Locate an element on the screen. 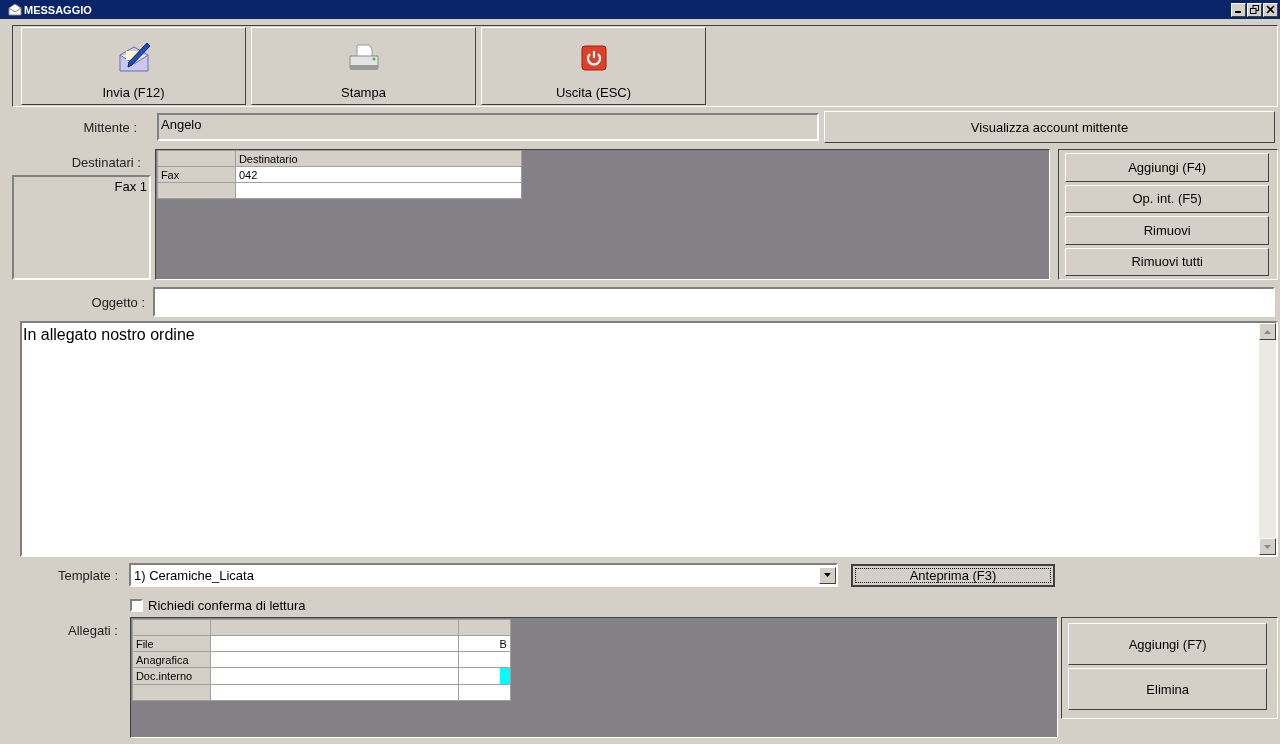 Image resolution: width=1280 pixels, height=744 pixels. recipient-button: Op. int. (F5) is located at coordinates (1167, 198).